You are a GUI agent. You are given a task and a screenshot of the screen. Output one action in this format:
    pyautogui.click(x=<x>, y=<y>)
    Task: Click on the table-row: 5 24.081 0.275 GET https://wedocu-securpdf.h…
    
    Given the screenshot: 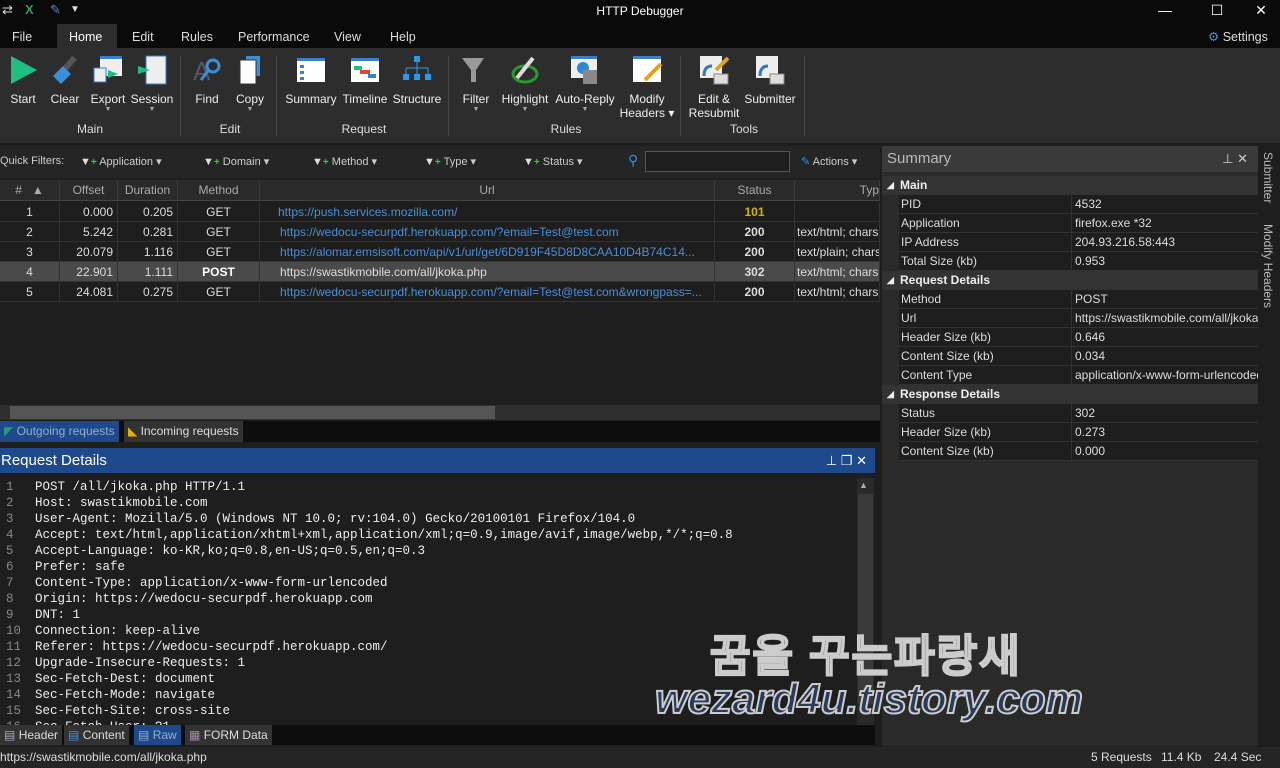 What is the action you would take?
    pyautogui.click(x=440, y=292)
    